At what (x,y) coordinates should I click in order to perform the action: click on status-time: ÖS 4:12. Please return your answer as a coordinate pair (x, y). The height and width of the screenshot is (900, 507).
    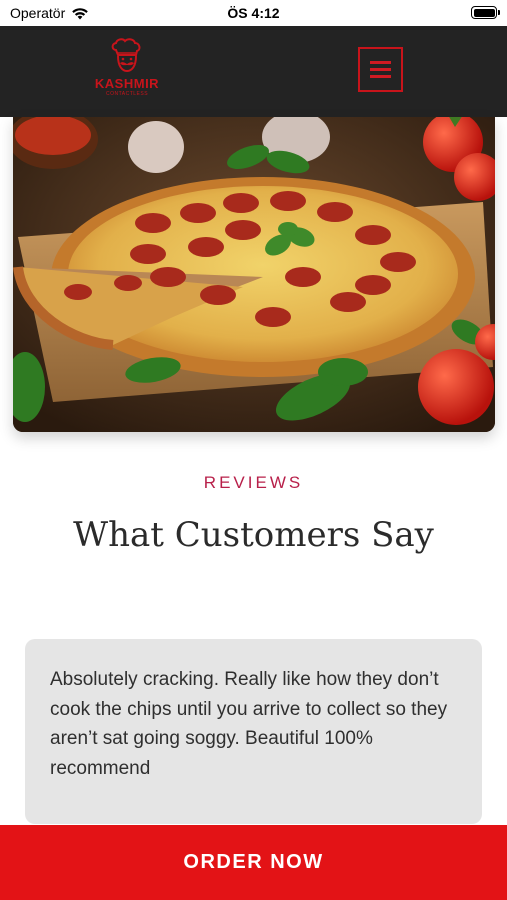
    Looking at the image, I should click on (253, 13).